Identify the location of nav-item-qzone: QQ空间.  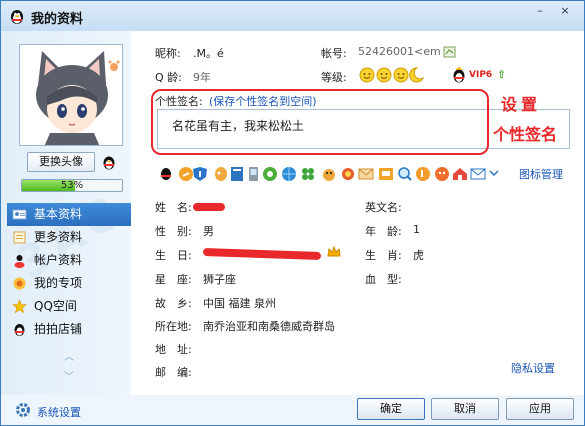
(69, 306).